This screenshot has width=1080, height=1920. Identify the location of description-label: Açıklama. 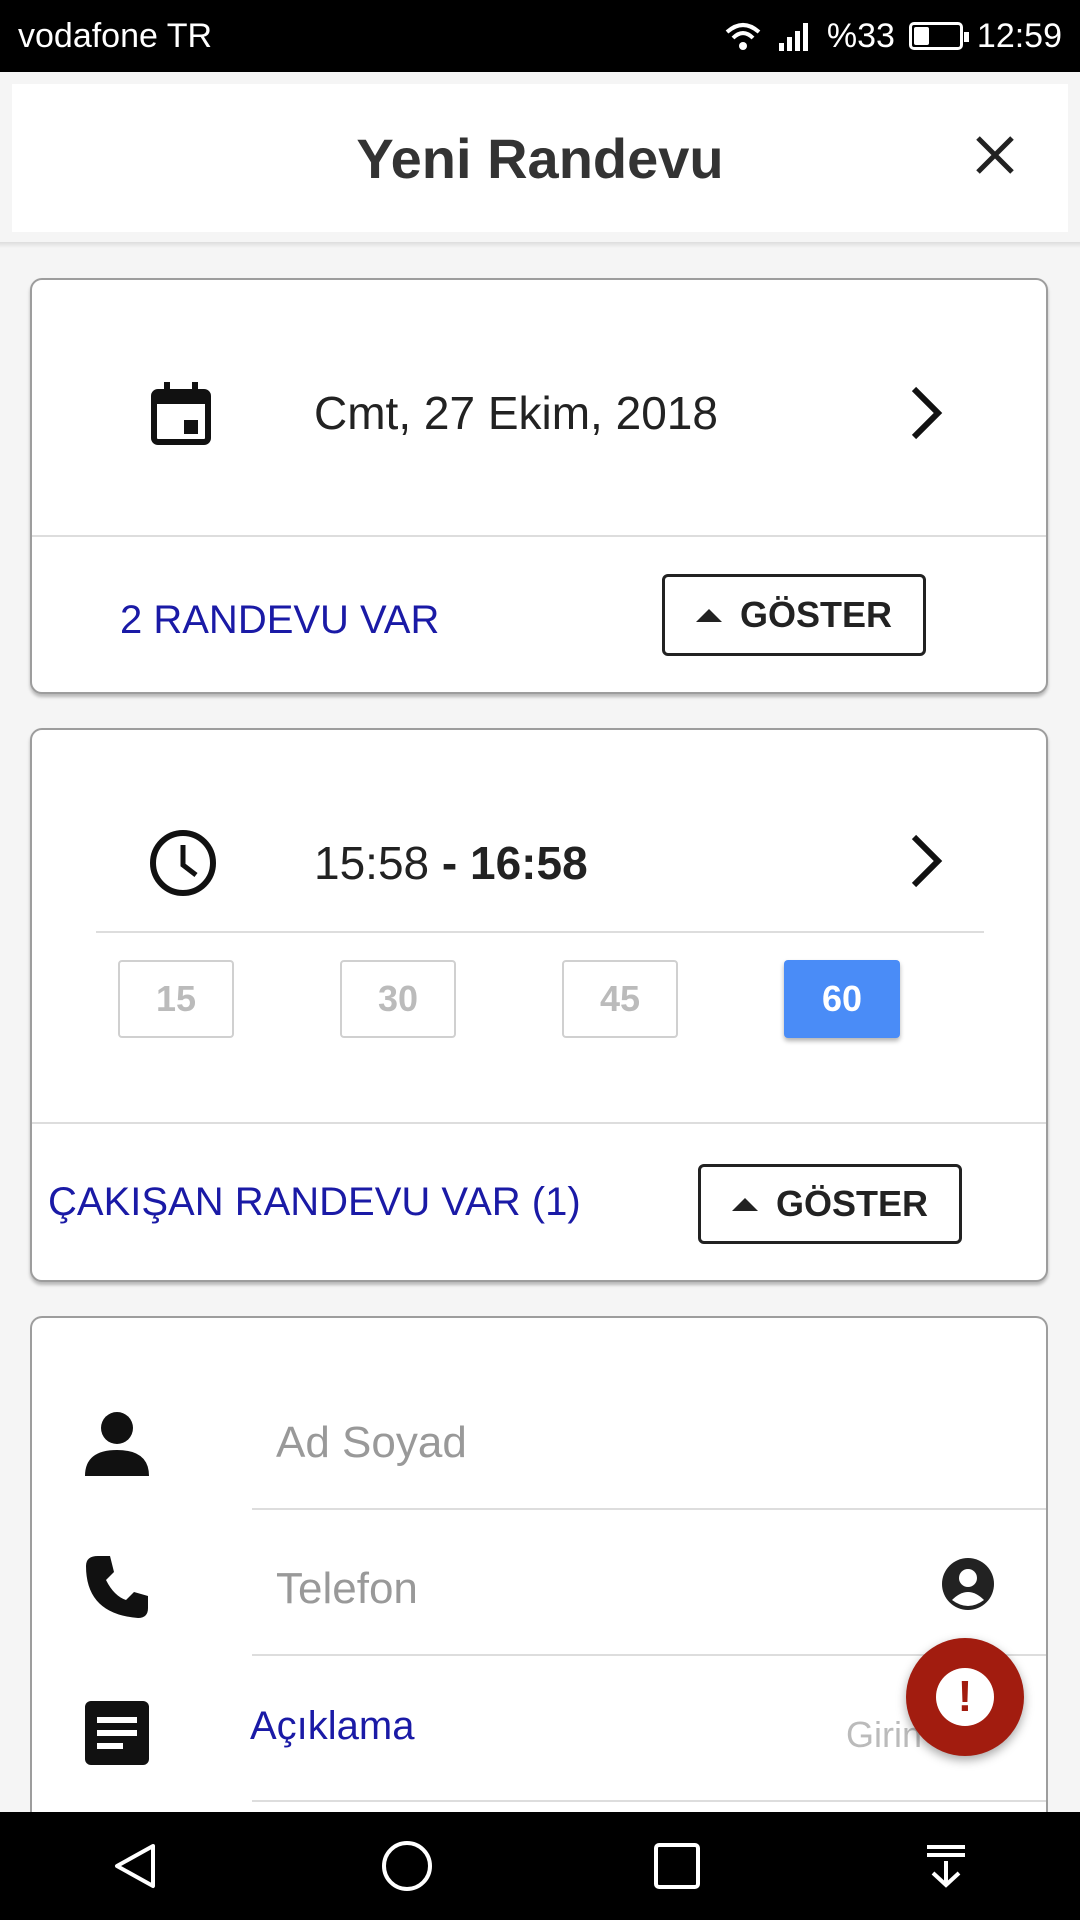
(332, 1726).